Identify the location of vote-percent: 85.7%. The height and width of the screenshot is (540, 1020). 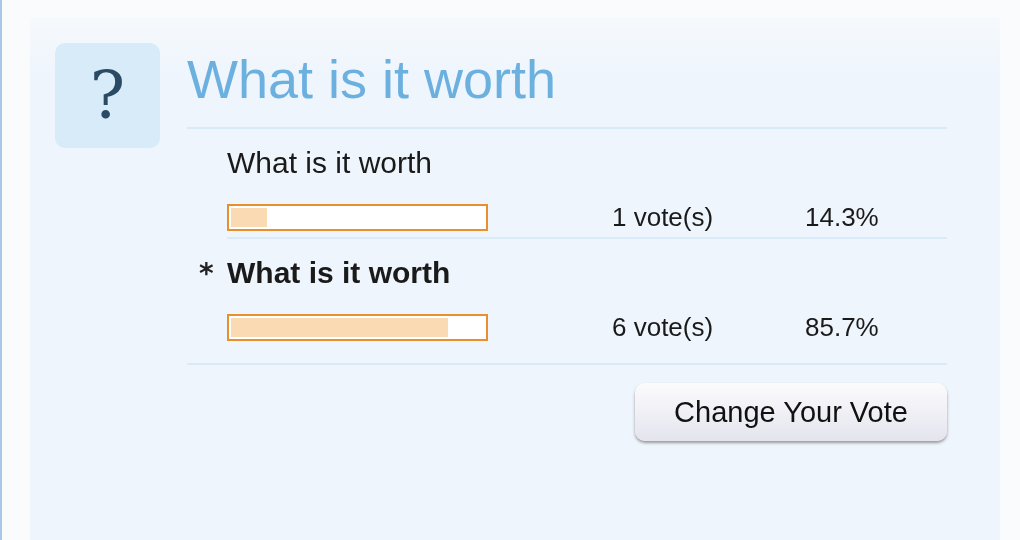
(842, 327).